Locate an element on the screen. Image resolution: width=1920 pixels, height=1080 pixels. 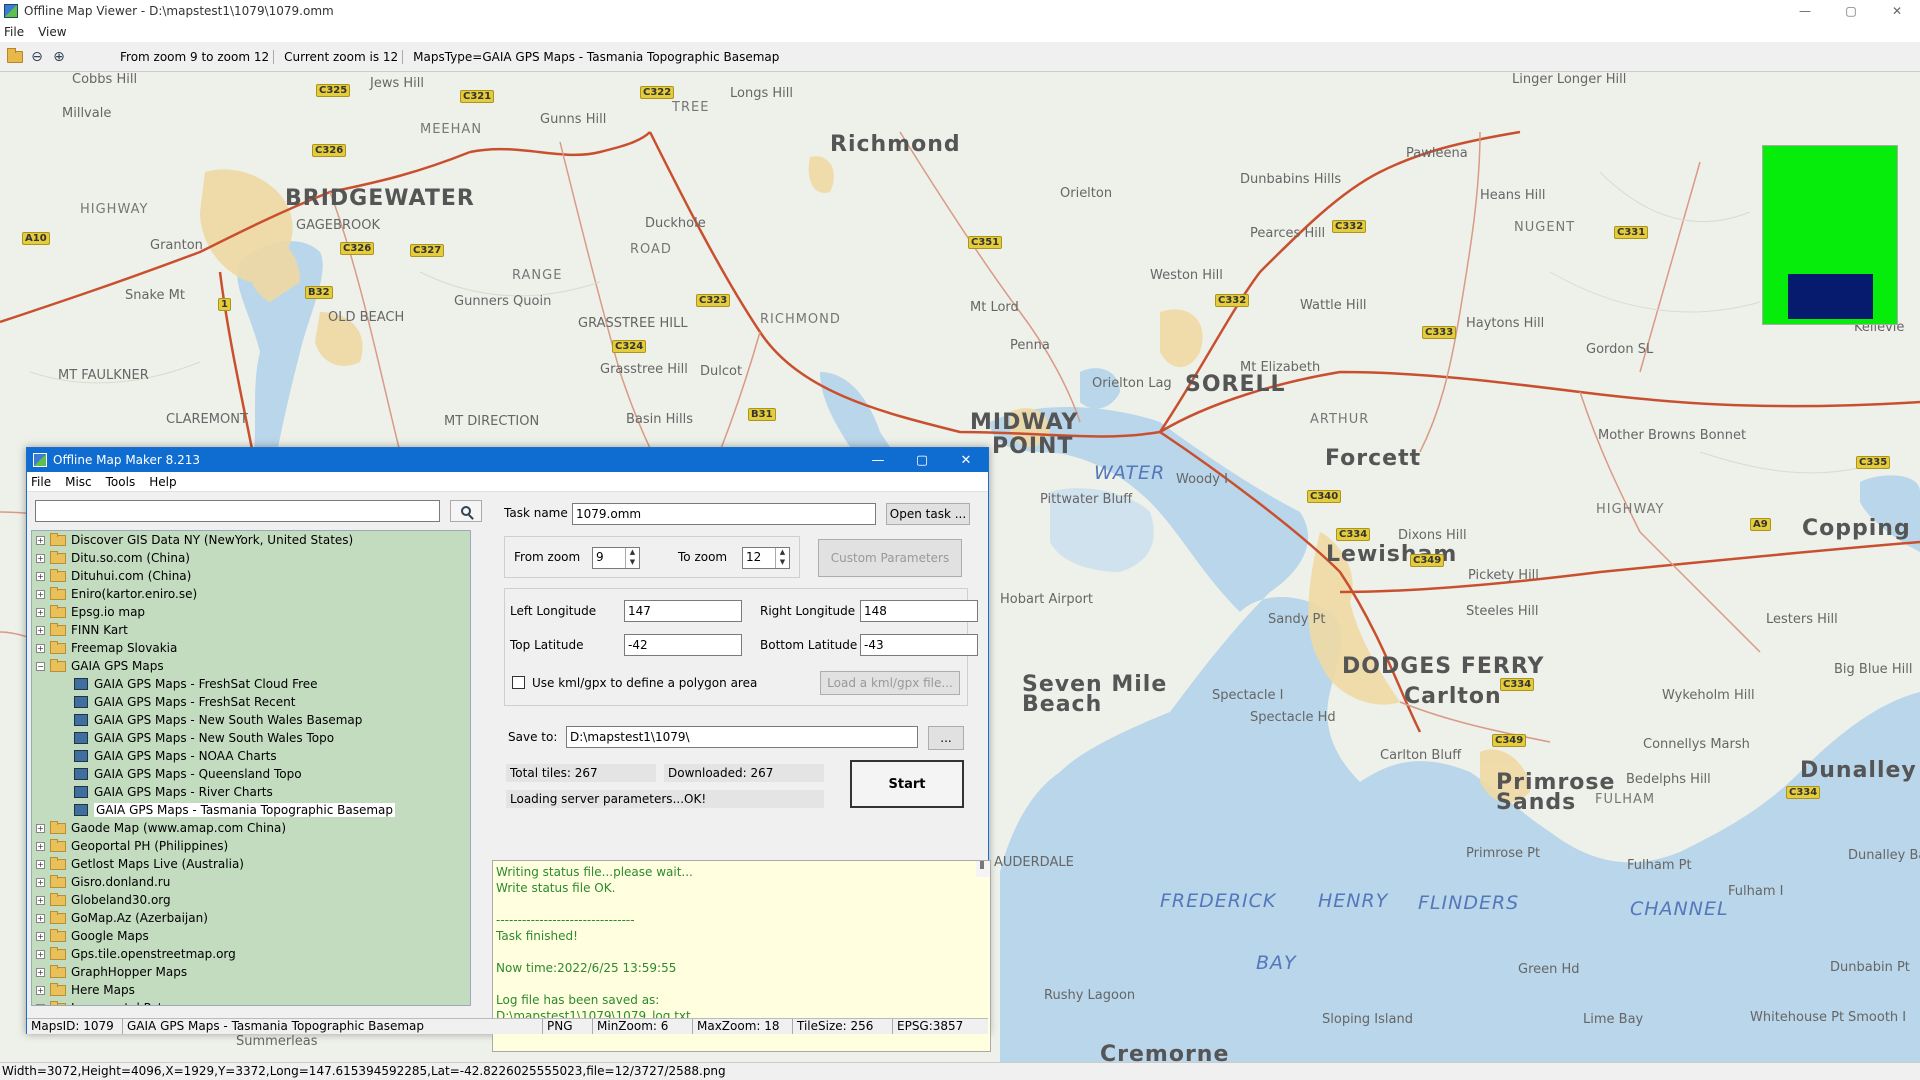
minimize-button: — is located at coordinates (1805, 11).